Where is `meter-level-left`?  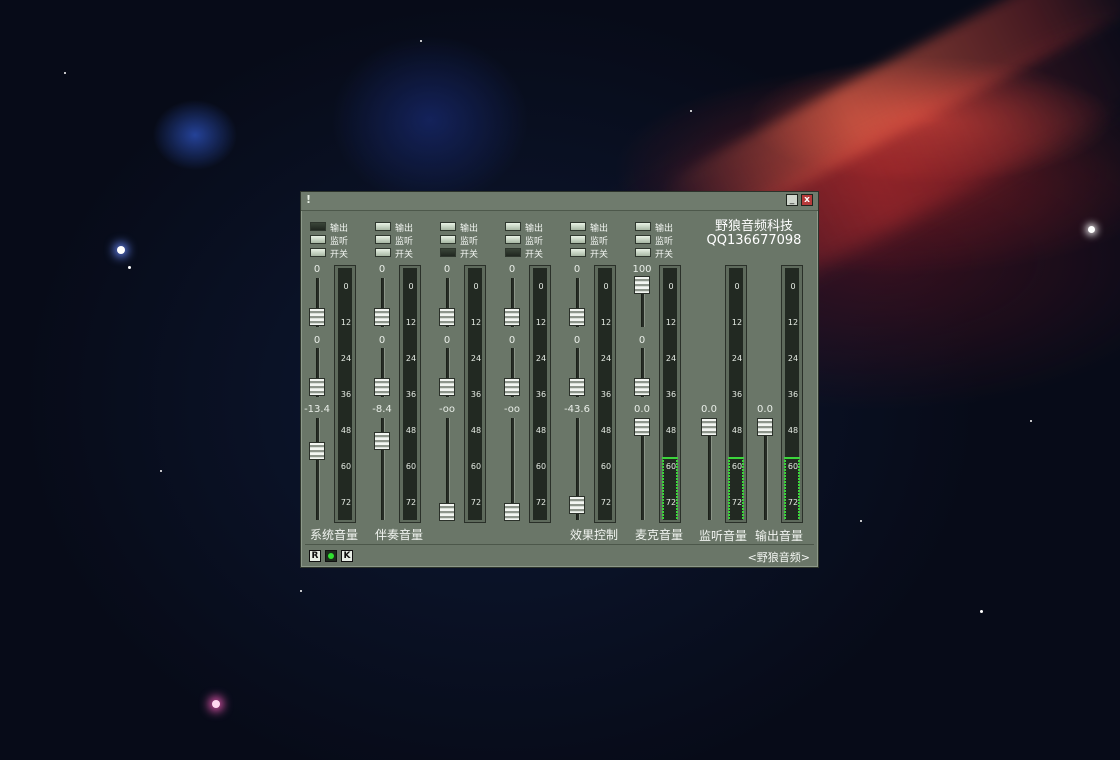 meter-level-left is located at coordinates (729, 488).